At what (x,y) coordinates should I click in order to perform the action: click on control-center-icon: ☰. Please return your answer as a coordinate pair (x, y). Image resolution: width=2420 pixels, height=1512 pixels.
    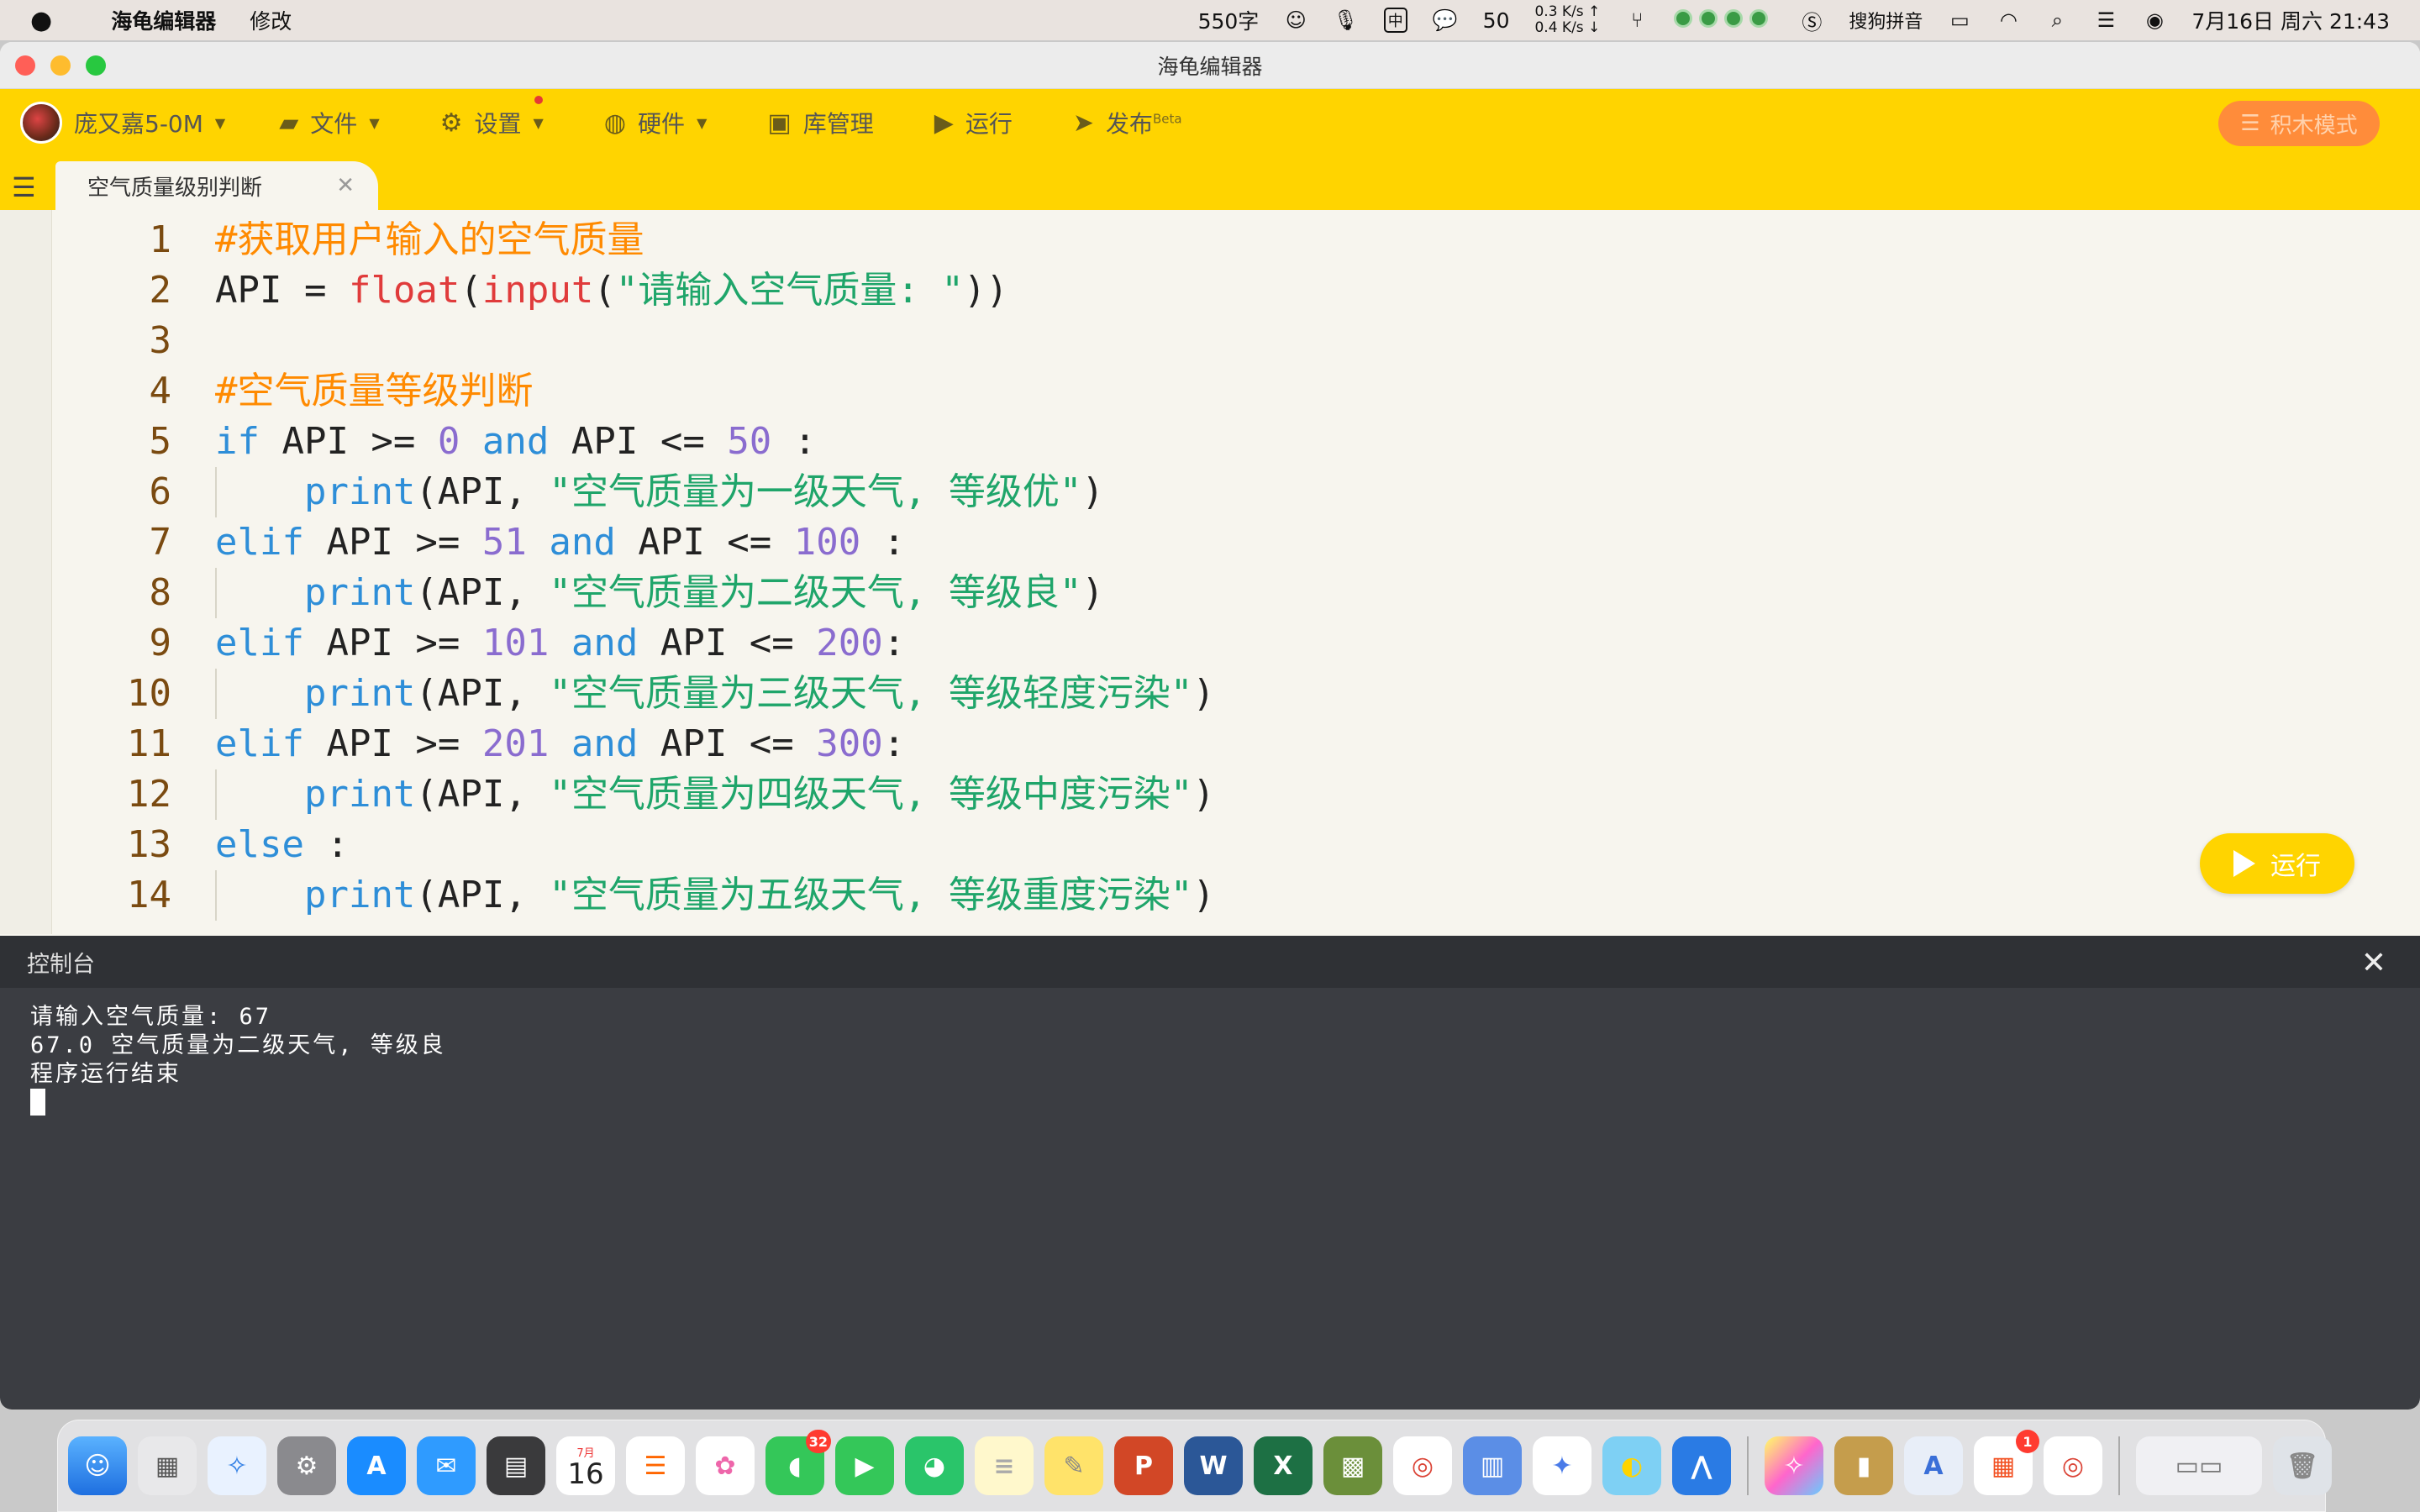
    Looking at the image, I should click on (2106, 20).